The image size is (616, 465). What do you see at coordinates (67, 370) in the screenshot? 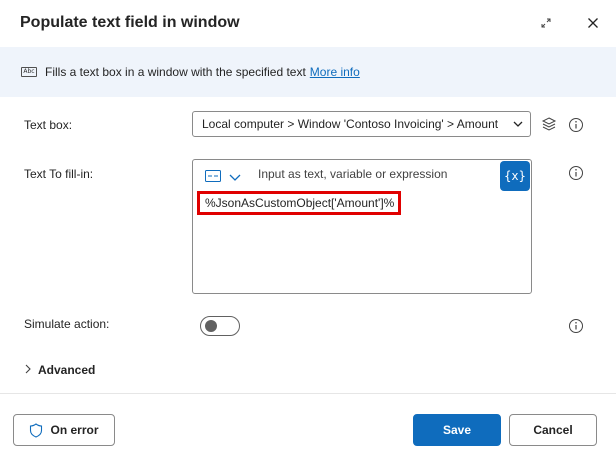
I see `advanced-label: Advanced` at bounding box center [67, 370].